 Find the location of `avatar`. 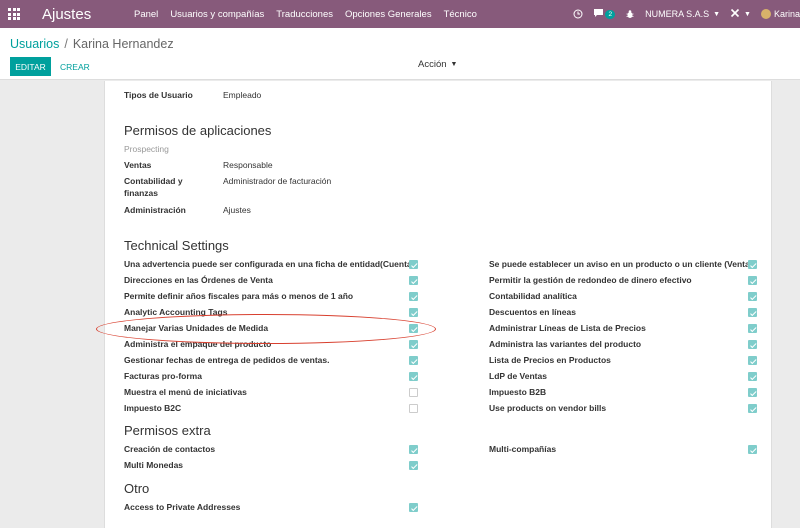

avatar is located at coordinates (765, 14).